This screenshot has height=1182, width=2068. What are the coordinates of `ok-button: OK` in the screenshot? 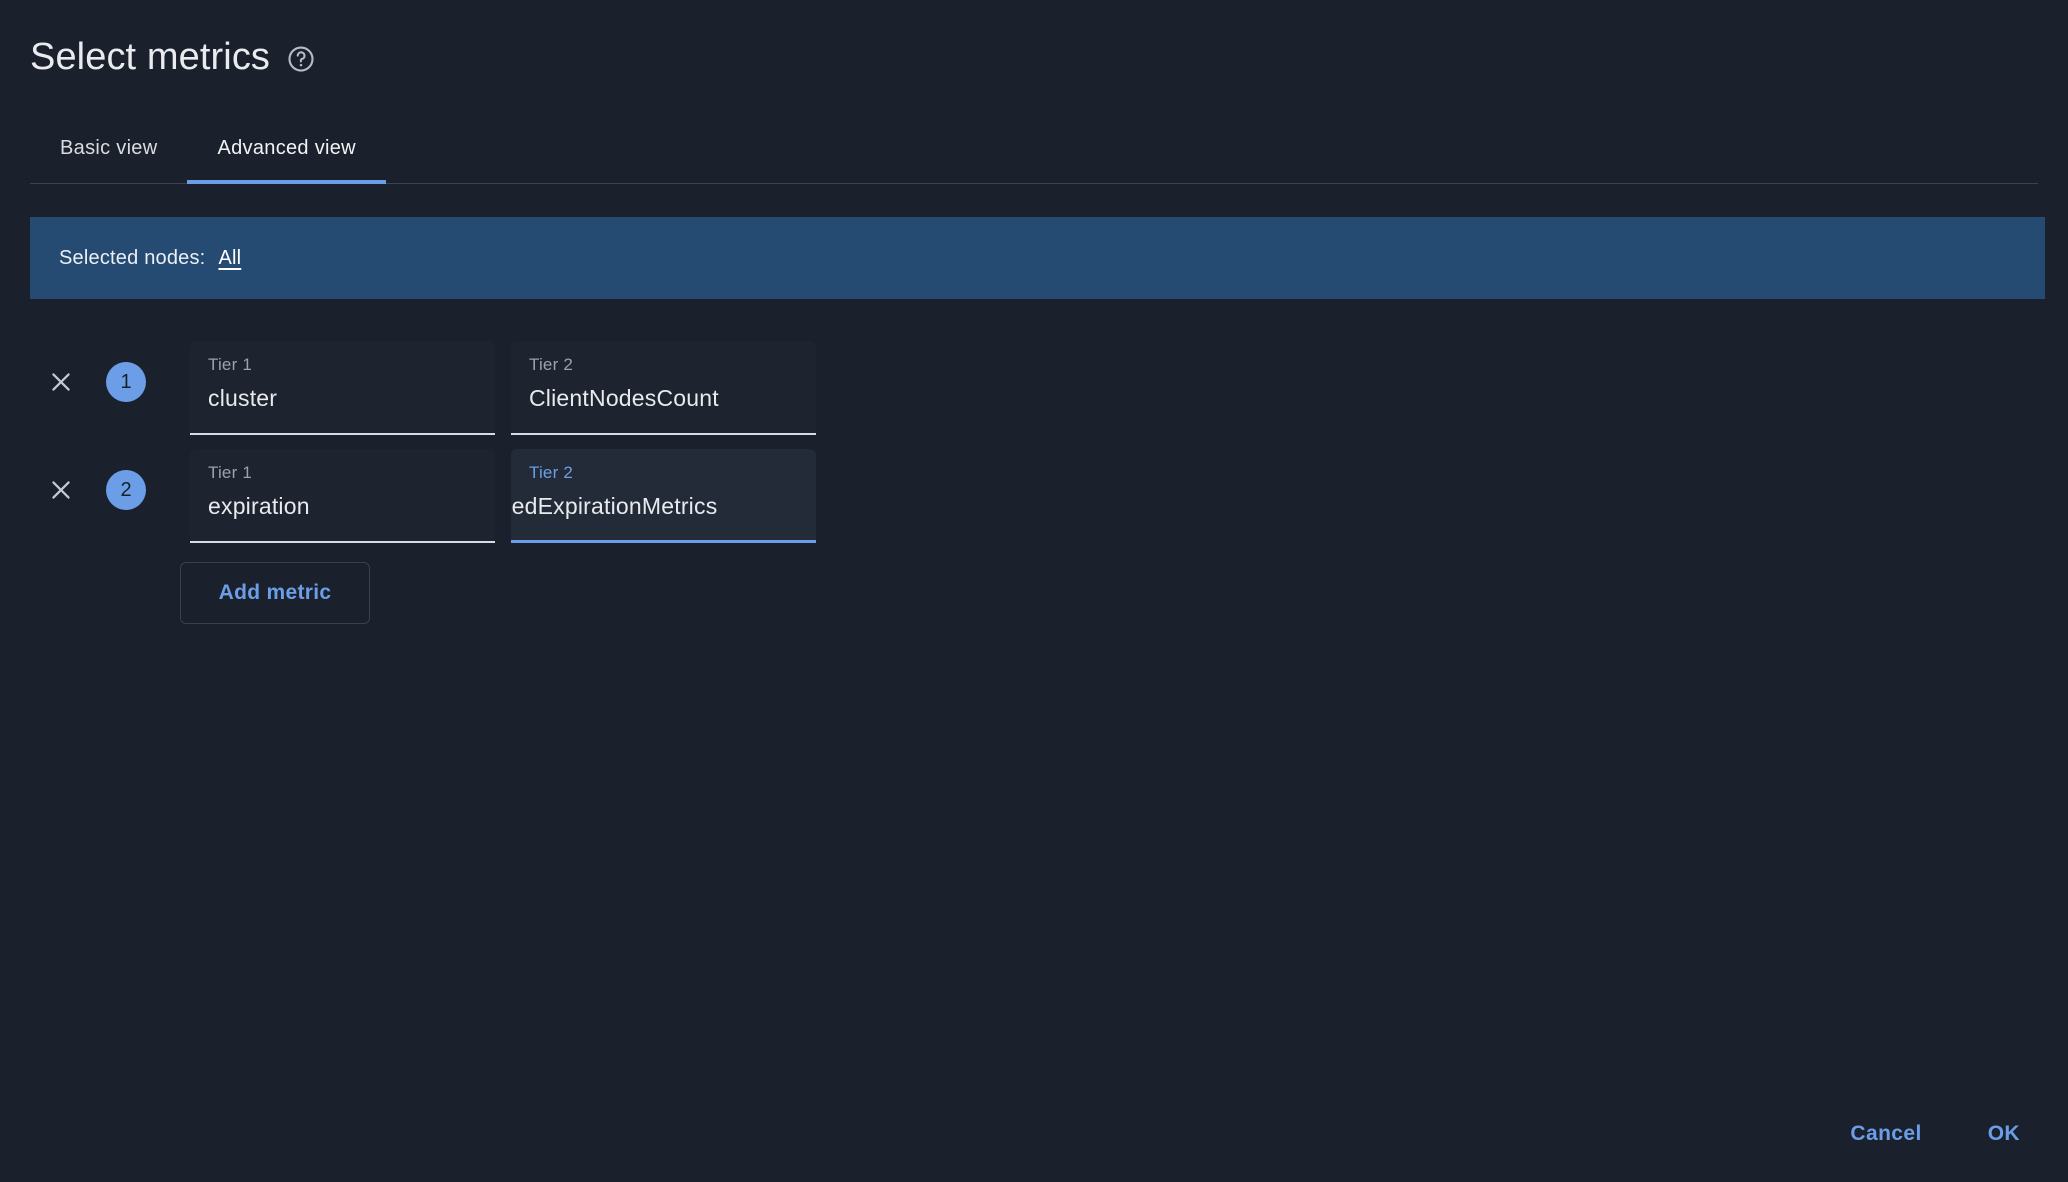 It's located at (2004, 1134).